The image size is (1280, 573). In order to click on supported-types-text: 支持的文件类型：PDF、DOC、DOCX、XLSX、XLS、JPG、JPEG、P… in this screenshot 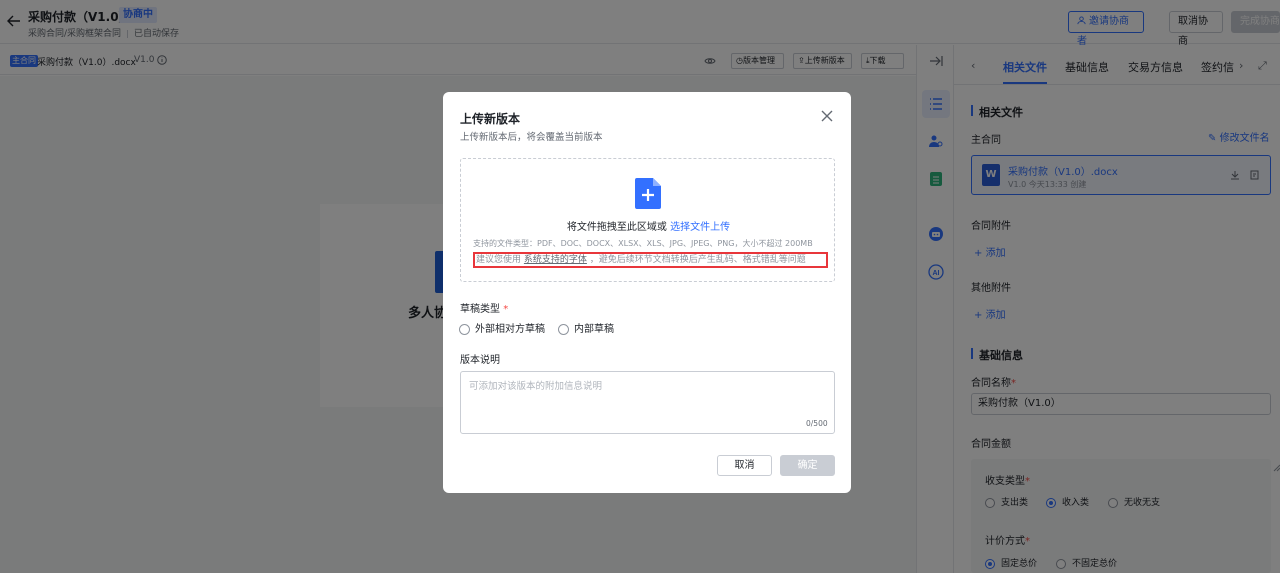, I will do `click(643, 243)`.